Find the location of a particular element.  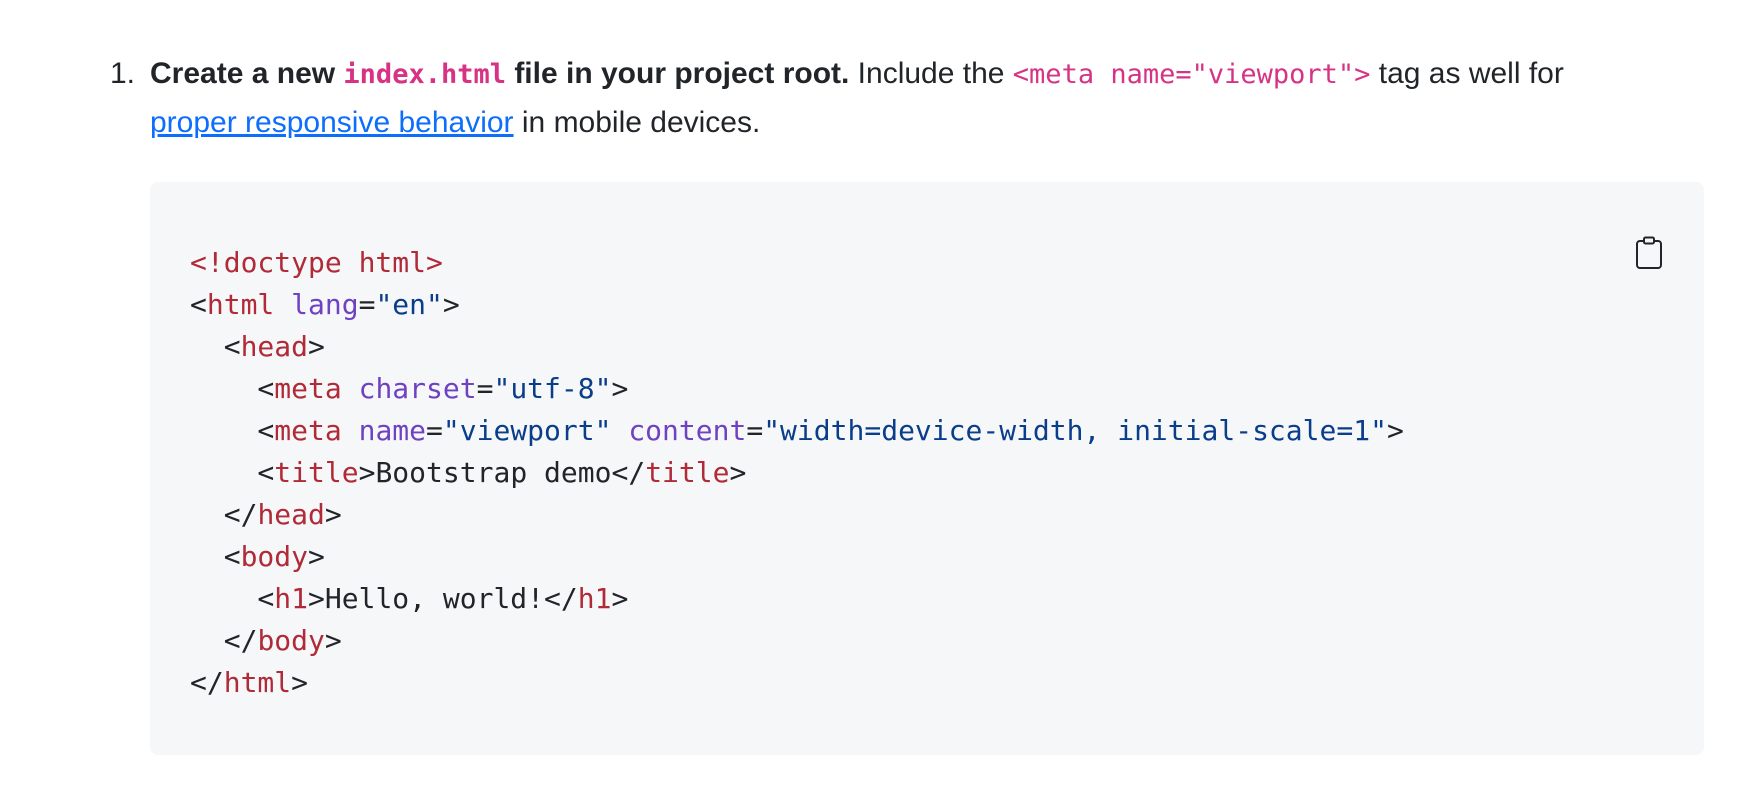

code-line: <body> is located at coordinates (797, 557).